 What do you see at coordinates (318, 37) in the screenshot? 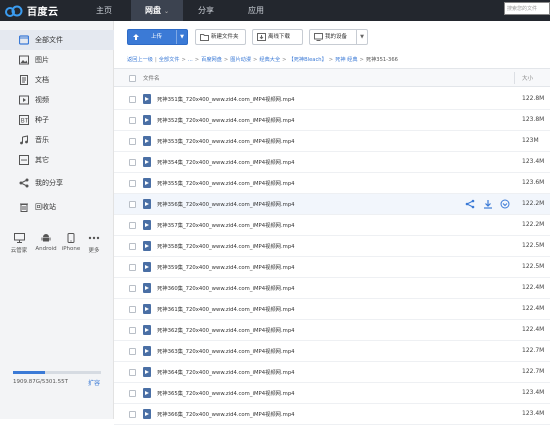
I see `device-icon` at bounding box center [318, 37].